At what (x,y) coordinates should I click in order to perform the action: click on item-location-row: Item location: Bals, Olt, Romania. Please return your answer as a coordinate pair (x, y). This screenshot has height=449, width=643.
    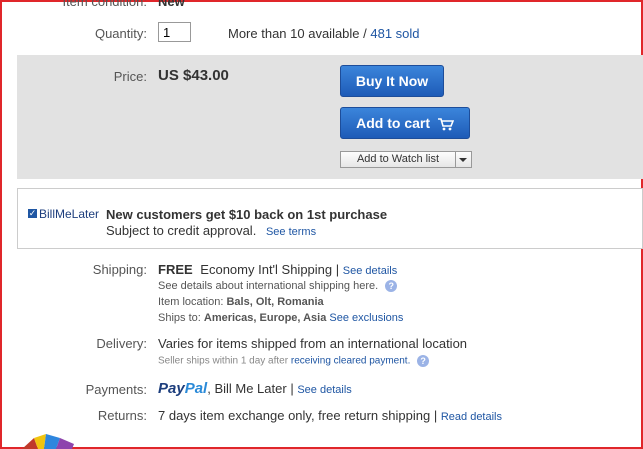
    Looking at the image, I should click on (241, 302).